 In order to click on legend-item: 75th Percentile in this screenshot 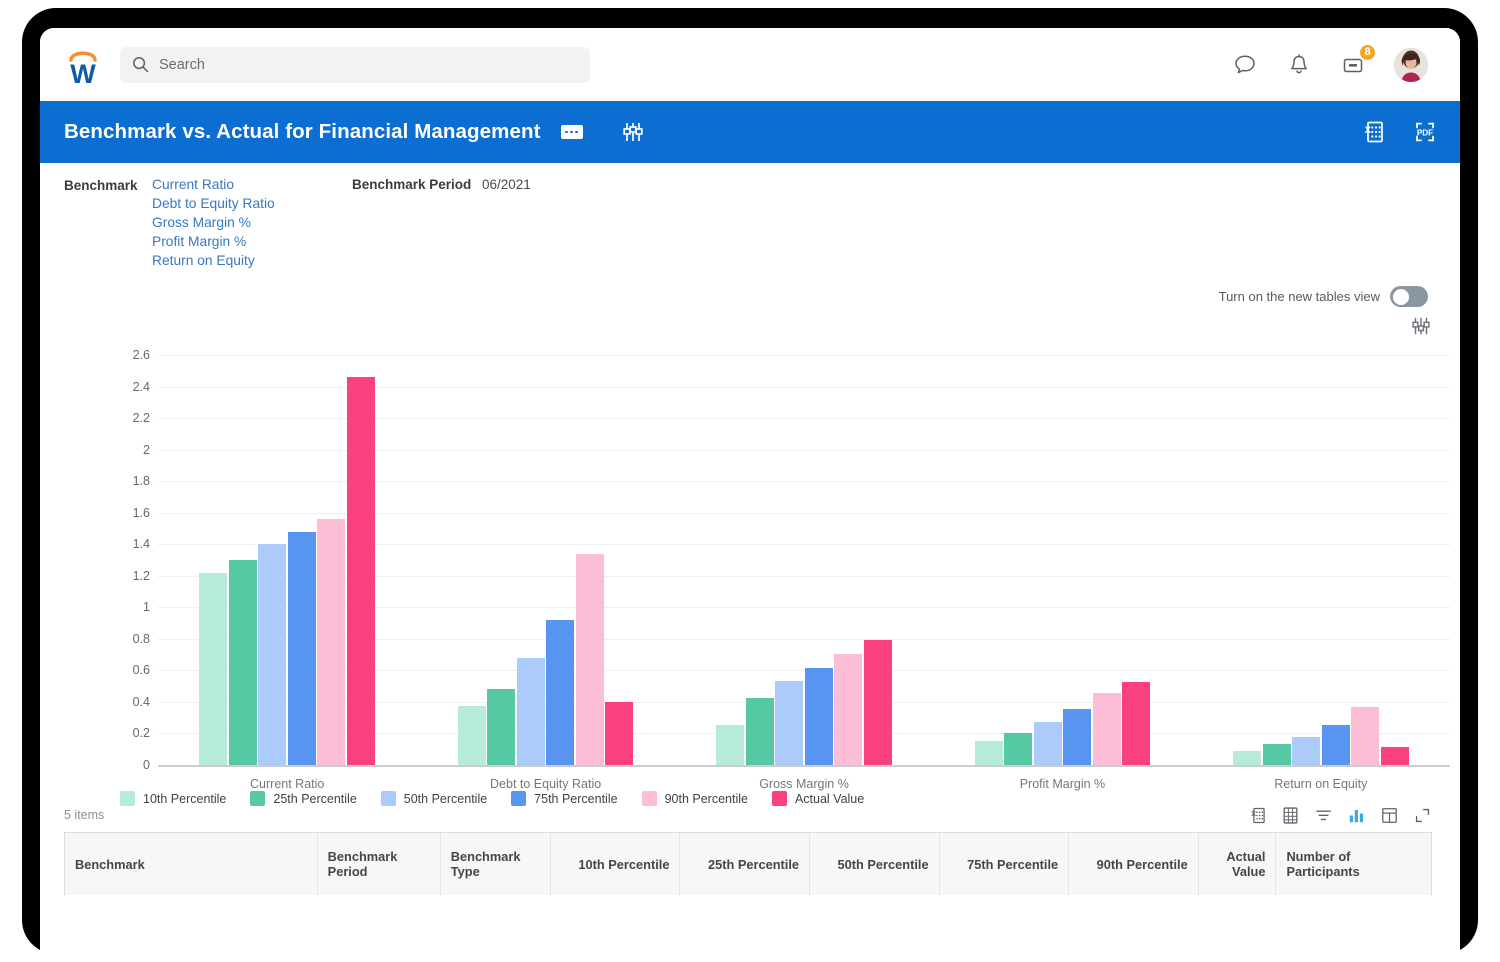, I will do `click(564, 798)`.